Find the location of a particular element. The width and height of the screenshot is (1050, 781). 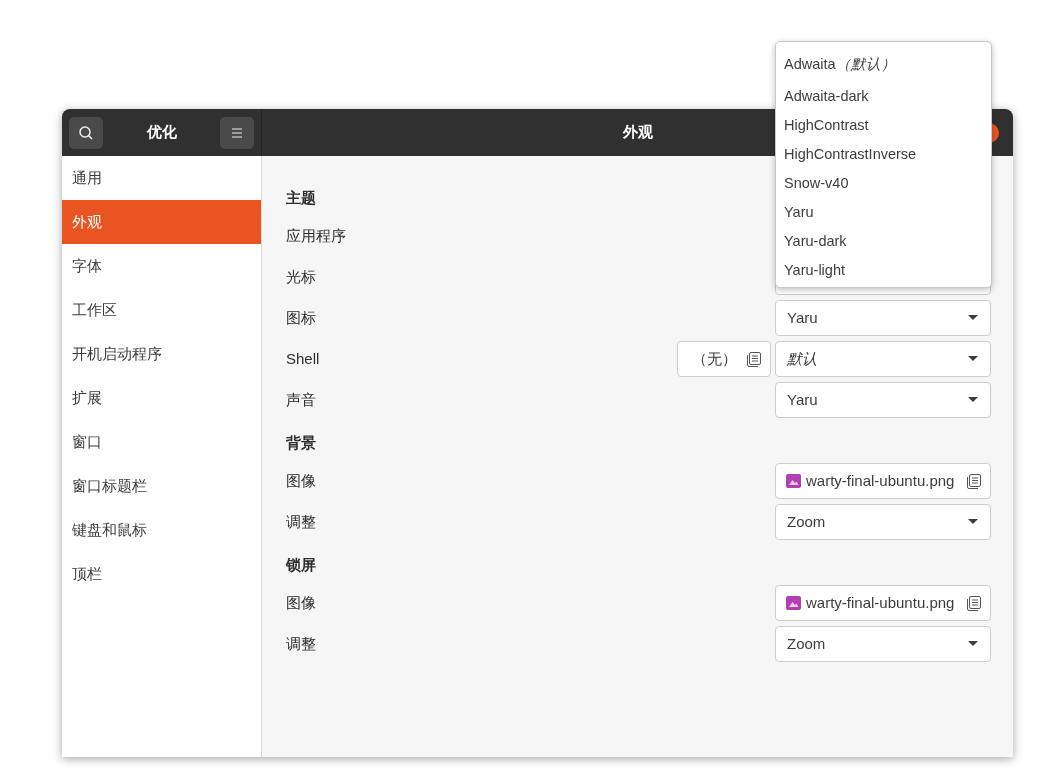

menu-item: HighContrast is located at coordinates (883, 125).